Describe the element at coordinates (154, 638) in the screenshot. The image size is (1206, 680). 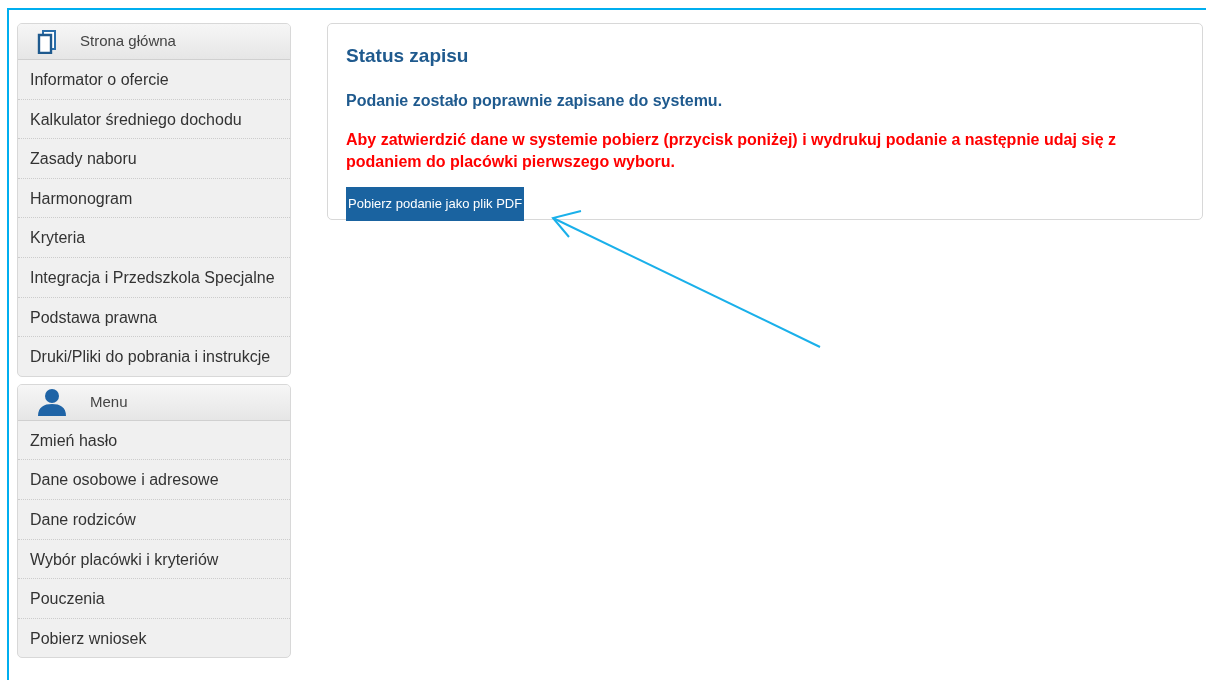
I see `sidebar-link: Pobierz wniosek` at that location.